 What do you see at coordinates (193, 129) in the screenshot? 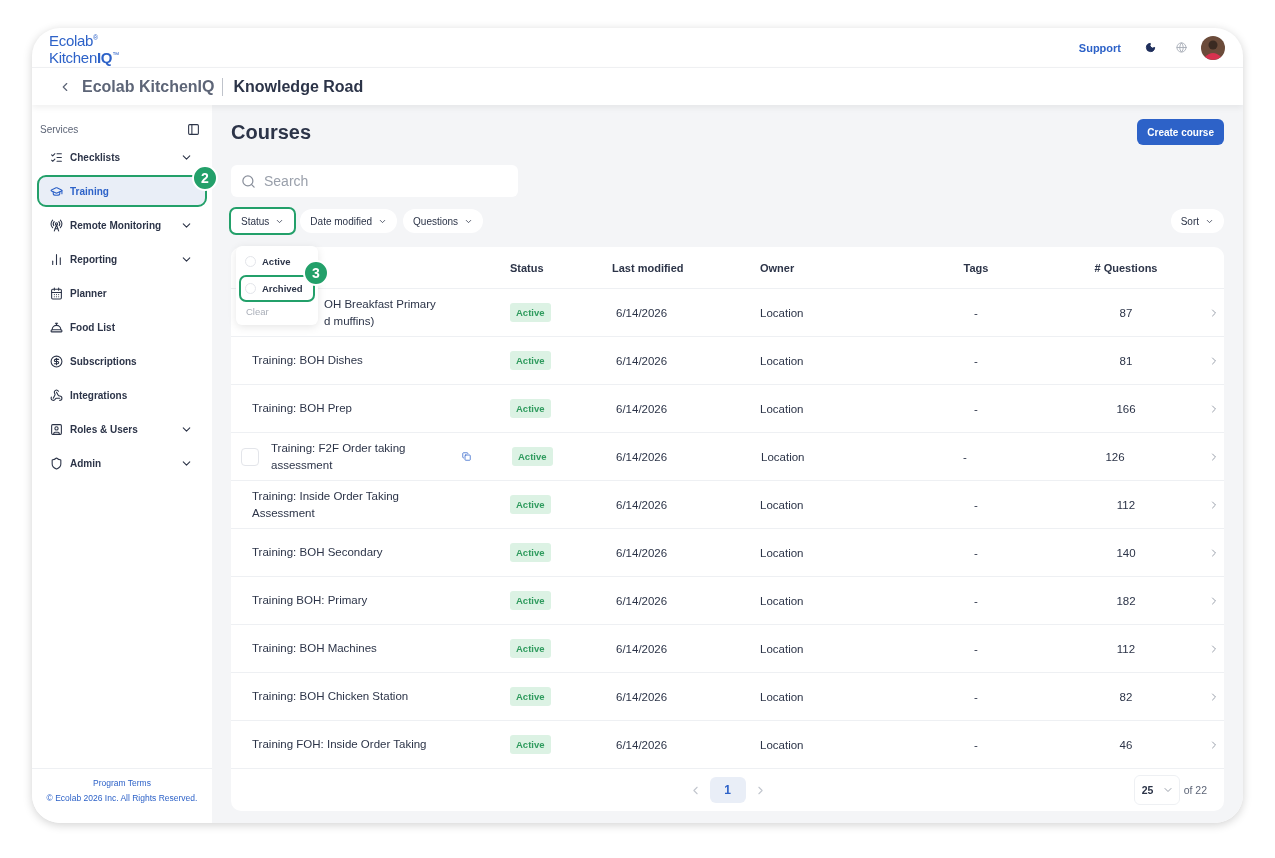
I see `panel-toggle-icon` at bounding box center [193, 129].